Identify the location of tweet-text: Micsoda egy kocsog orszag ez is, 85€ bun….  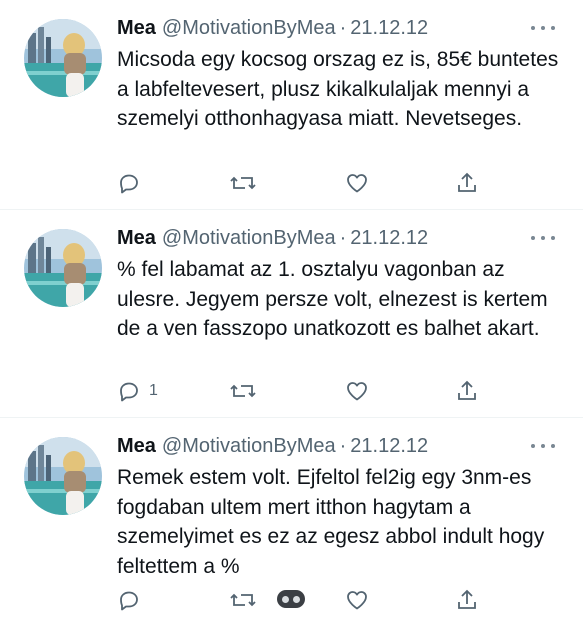
(338, 89).